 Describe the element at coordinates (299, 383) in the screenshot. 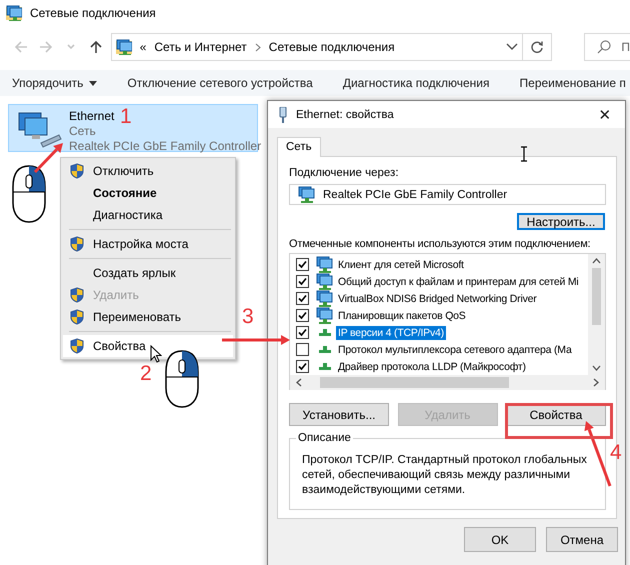

I see `scroll-left-icon` at that location.